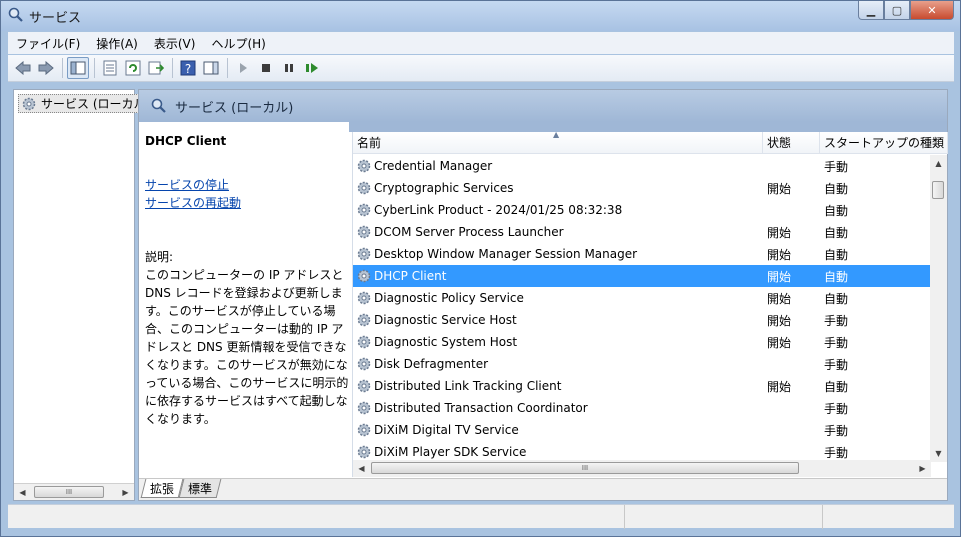  What do you see at coordinates (506, 254) in the screenshot?
I see `service-name: Desktop Window Manager Session Manager` at bounding box center [506, 254].